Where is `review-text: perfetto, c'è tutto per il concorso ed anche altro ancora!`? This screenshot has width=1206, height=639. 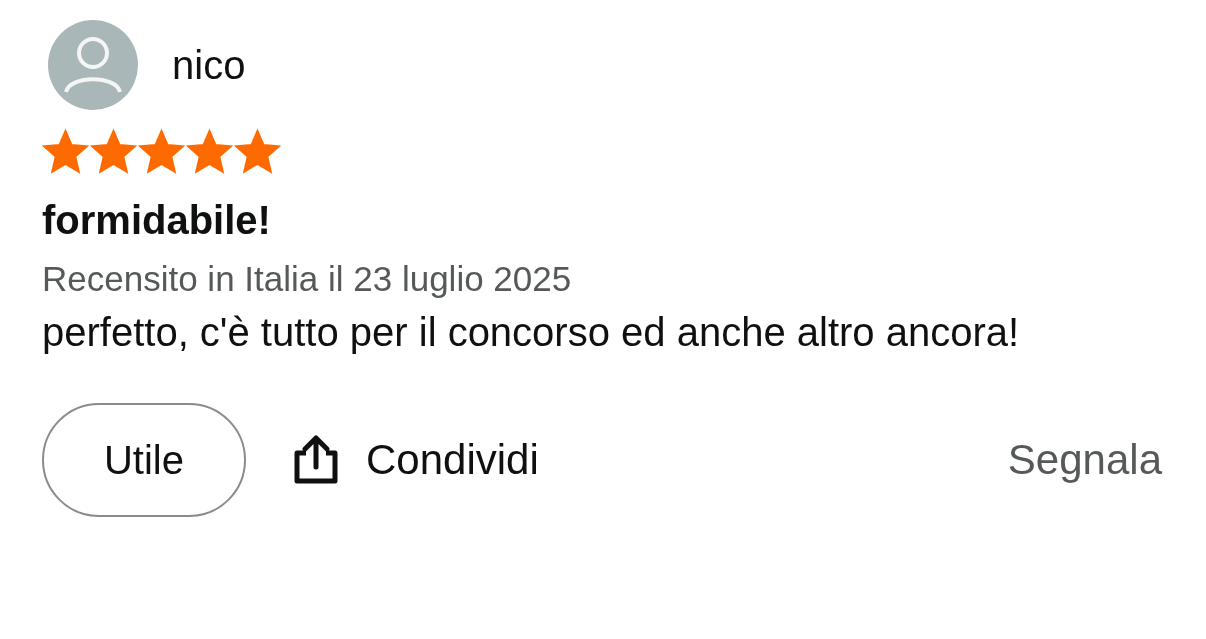 review-text: perfetto, c'è tutto per il concorso ed anche altro ancora! is located at coordinates (531, 332).